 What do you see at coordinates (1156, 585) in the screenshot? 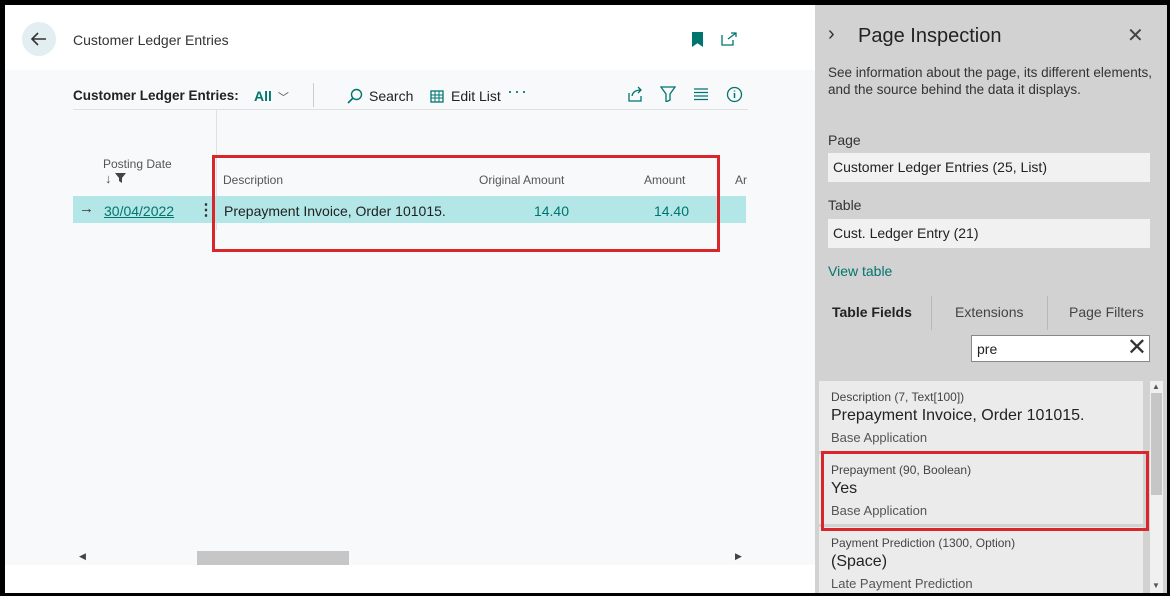
I see `scroll-down-icon: ▼` at bounding box center [1156, 585].